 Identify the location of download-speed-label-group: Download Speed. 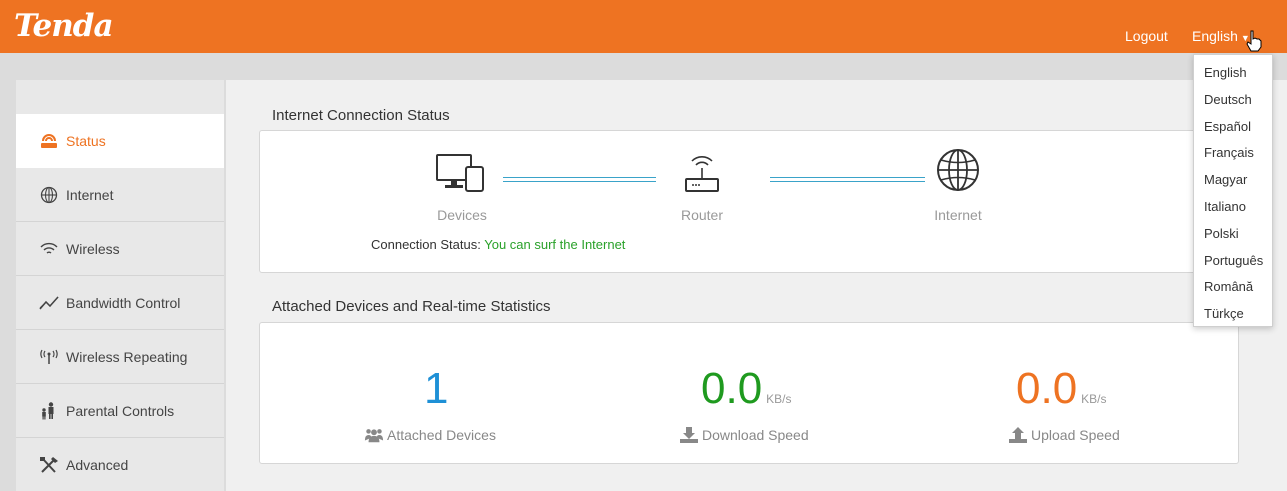
(744, 435).